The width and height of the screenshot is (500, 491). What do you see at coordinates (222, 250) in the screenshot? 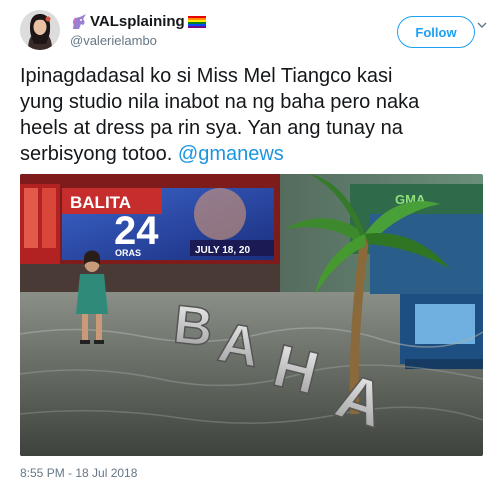
I see `screen-date: JULY 18, 20` at bounding box center [222, 250].